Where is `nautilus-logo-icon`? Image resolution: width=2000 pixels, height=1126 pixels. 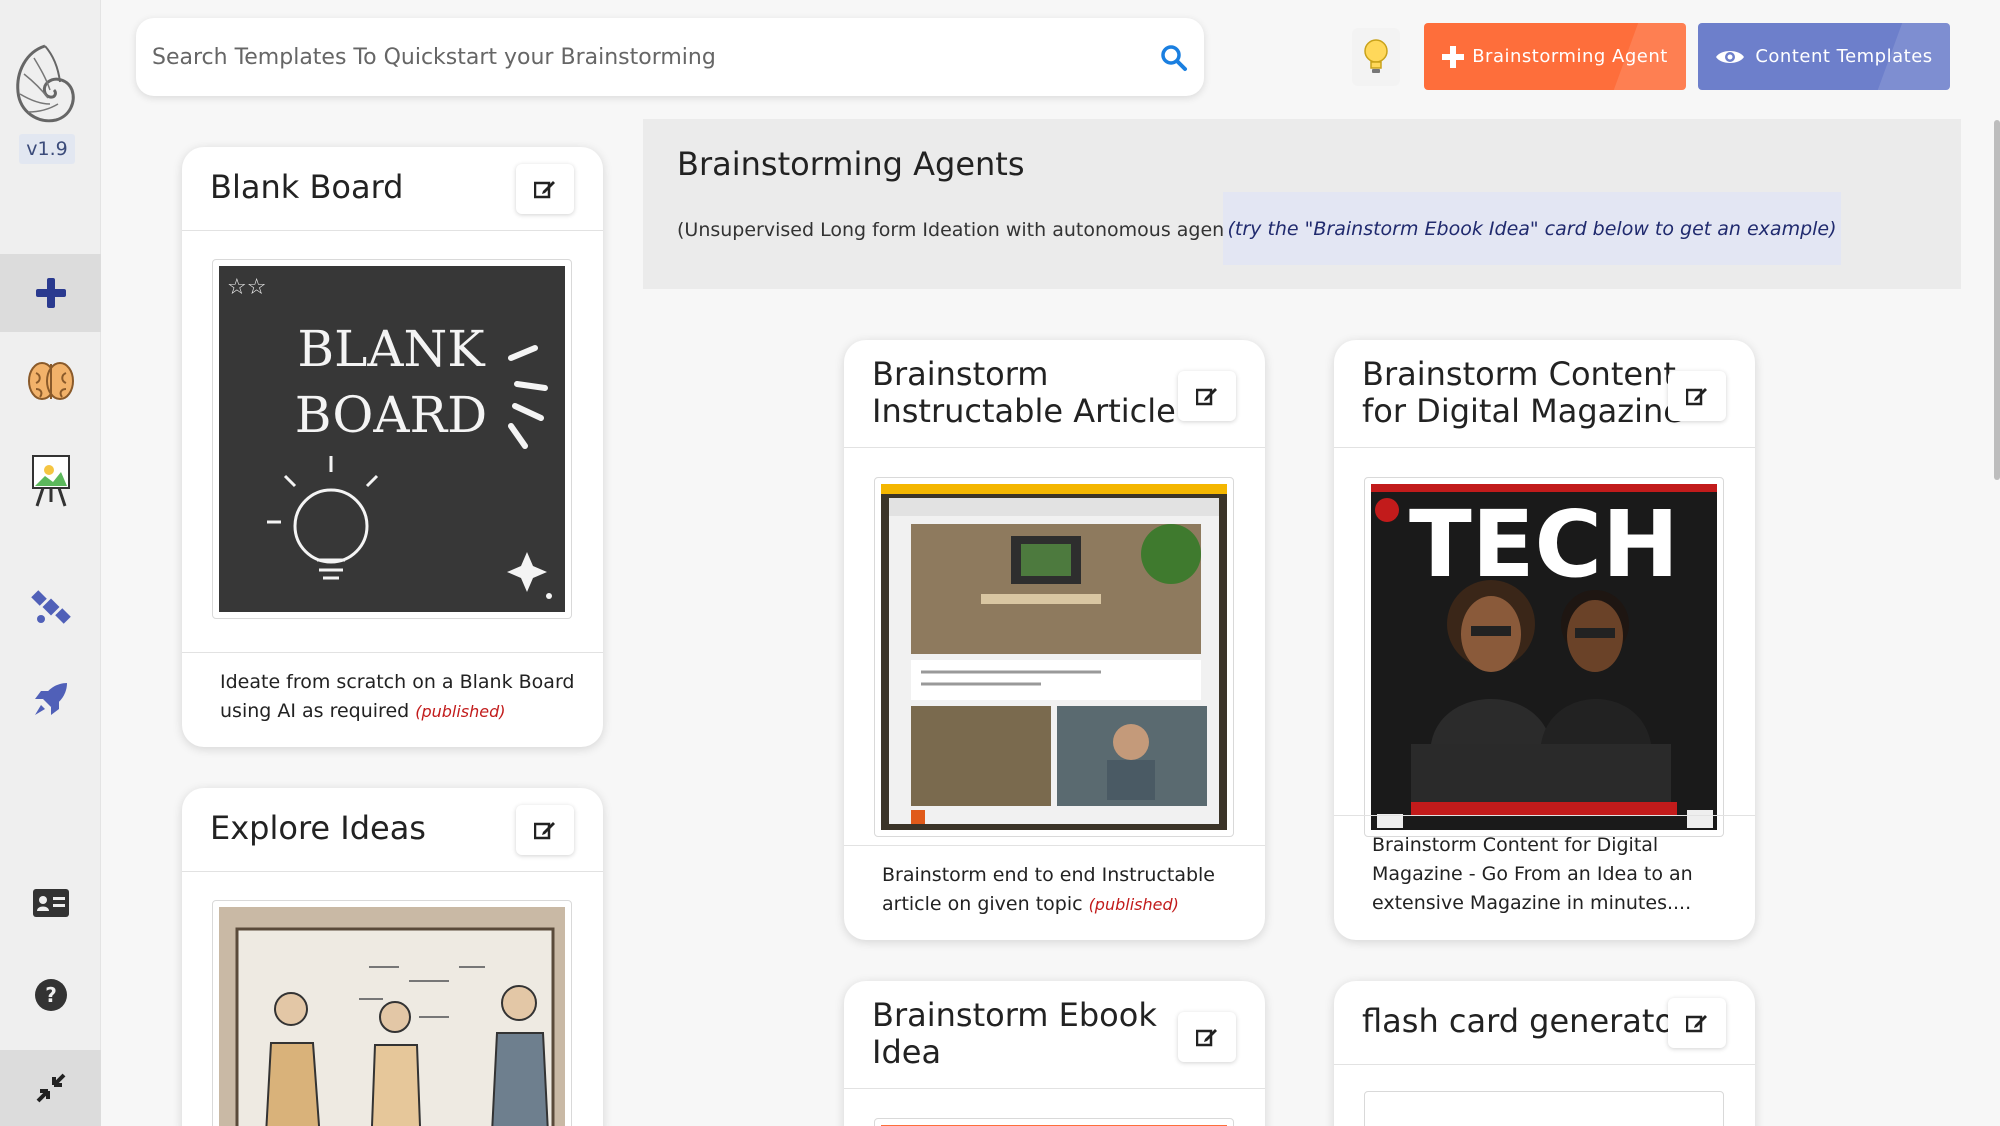 nautilus-logo-icon is located at coordinates (45, 83).